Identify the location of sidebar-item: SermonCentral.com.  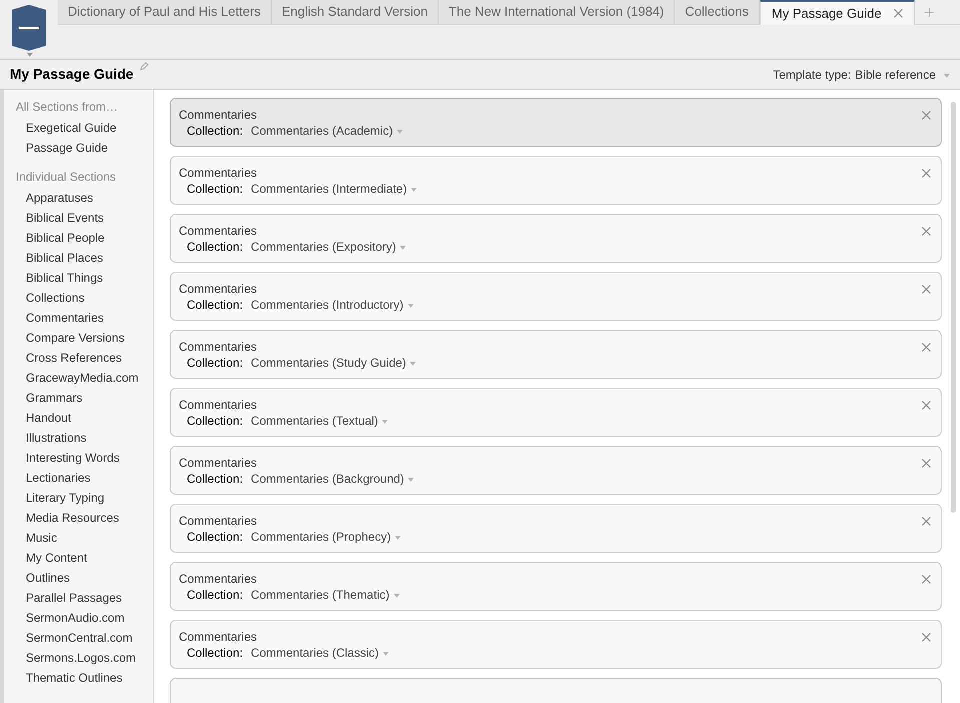
(84, 638).